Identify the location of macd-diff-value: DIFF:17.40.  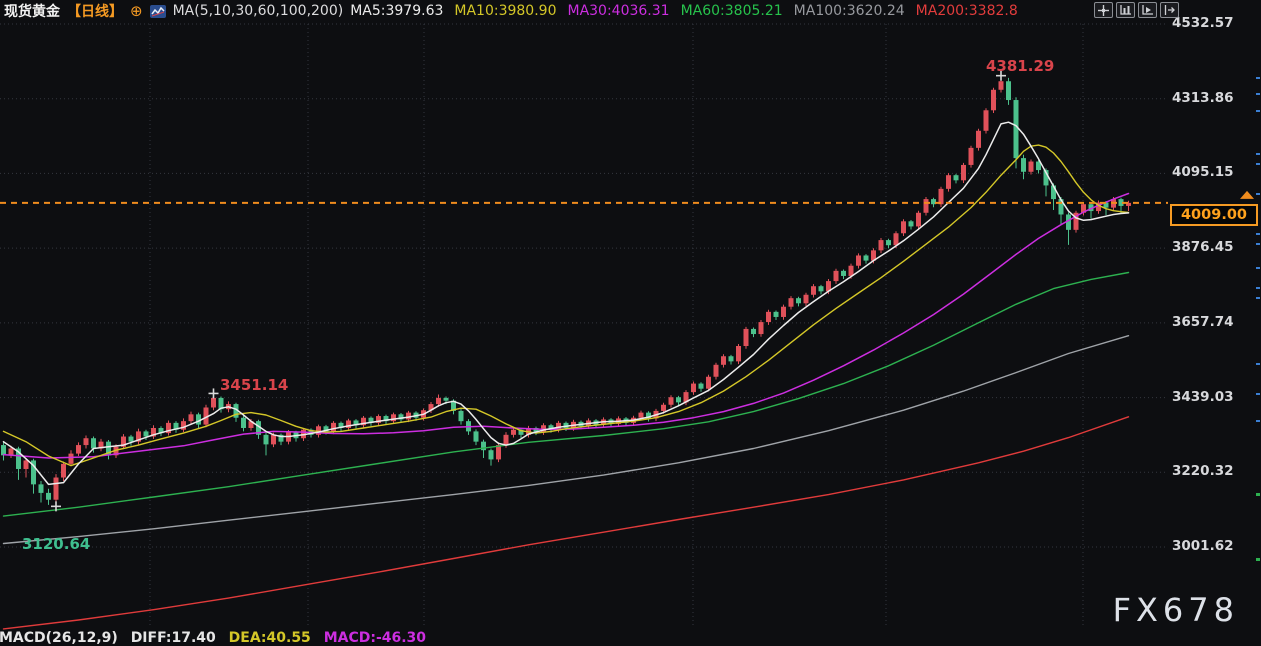
(173, 638).